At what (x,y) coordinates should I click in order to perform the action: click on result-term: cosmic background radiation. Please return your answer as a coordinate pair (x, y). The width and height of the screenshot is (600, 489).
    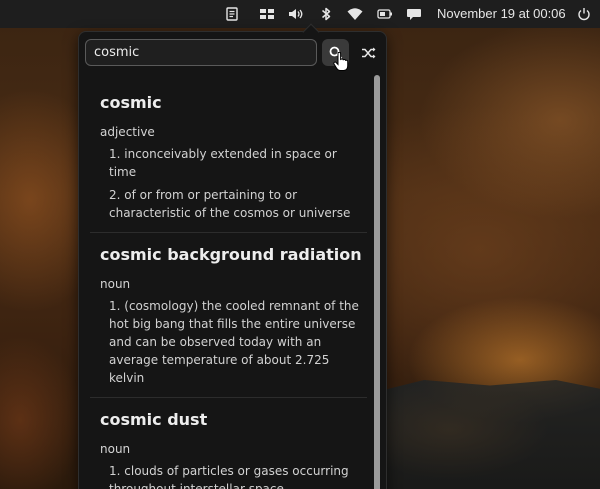
    Looking at the image, I should click on (231, 254).